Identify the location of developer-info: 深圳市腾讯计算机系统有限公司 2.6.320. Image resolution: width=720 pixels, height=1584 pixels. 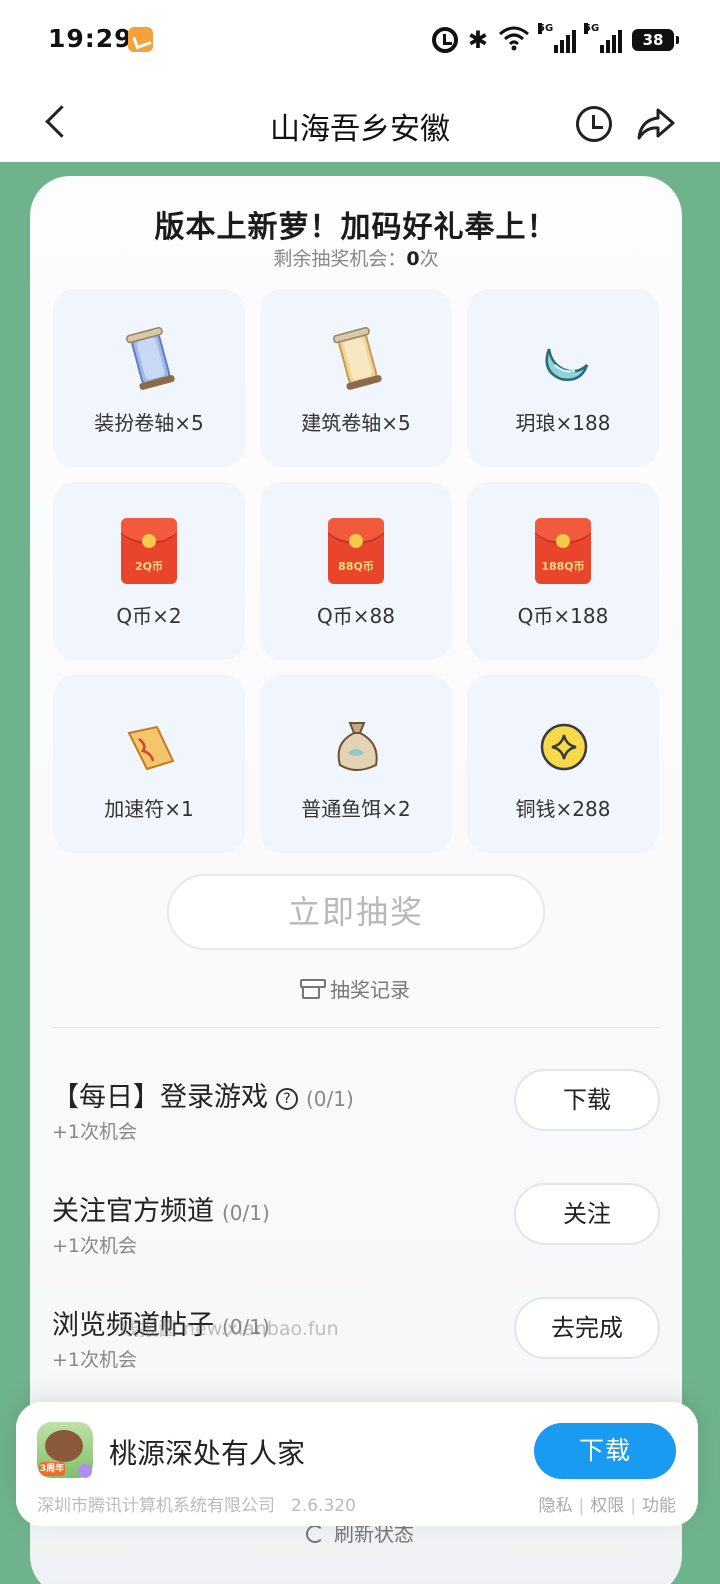
(196, 1503).